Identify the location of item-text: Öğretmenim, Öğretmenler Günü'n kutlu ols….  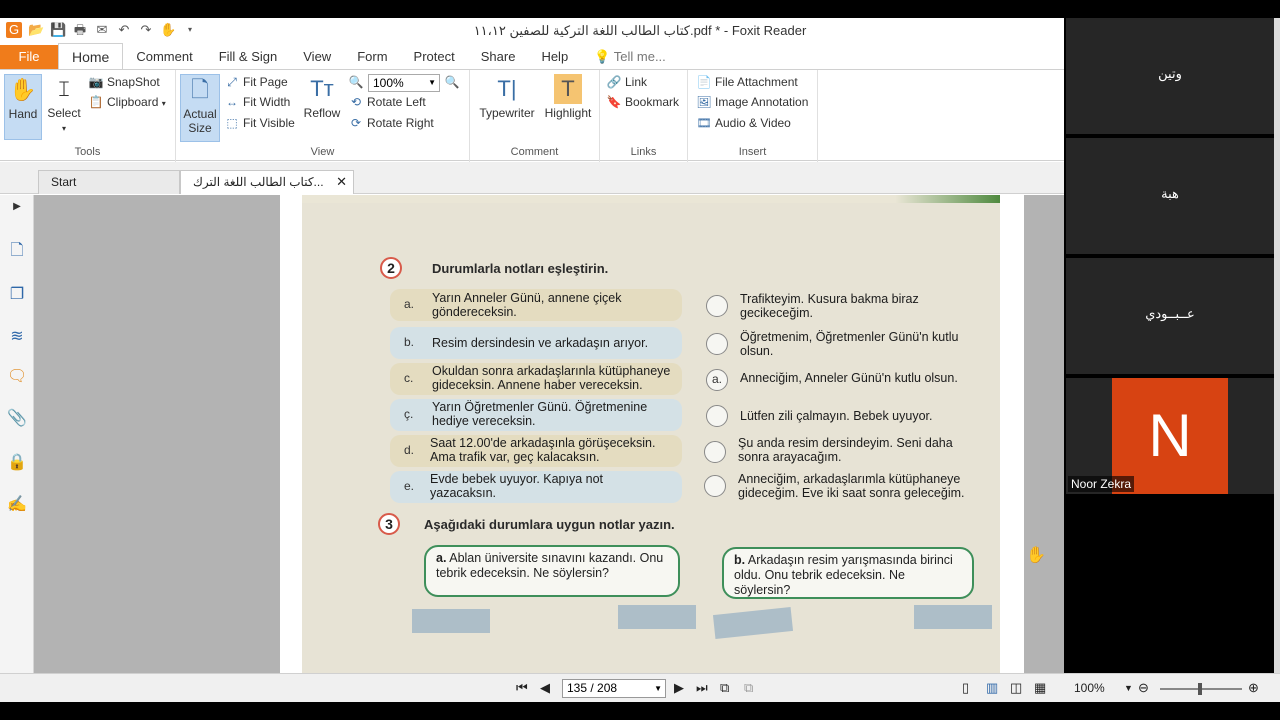
(849, 344).